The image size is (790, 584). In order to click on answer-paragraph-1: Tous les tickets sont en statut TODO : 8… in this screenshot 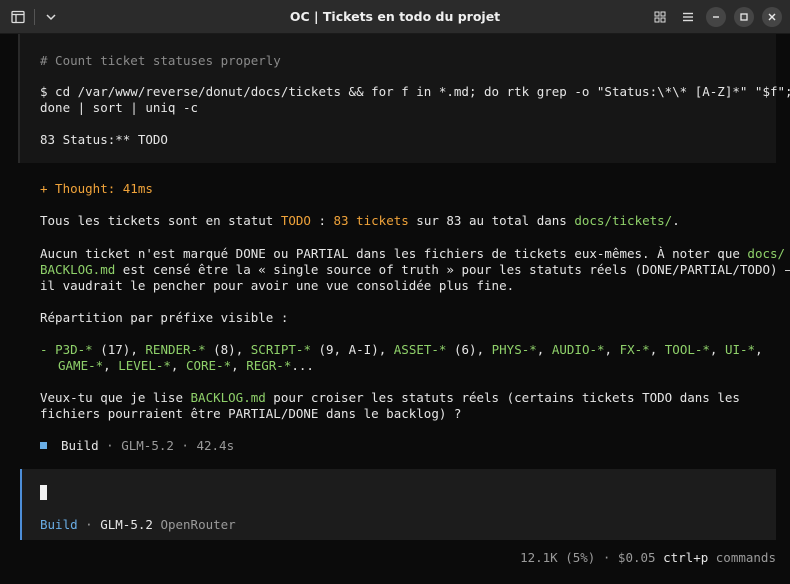, I will do `click(360, 221)`.